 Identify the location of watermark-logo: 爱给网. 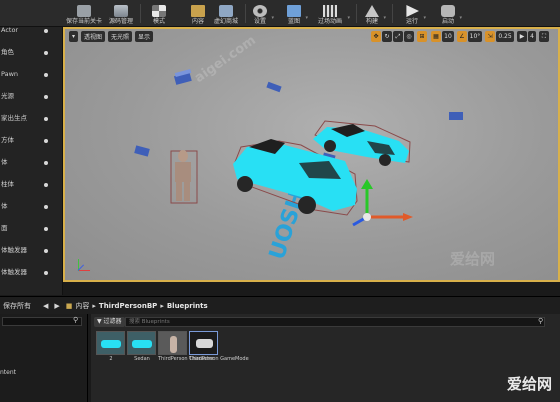
(529, 384).